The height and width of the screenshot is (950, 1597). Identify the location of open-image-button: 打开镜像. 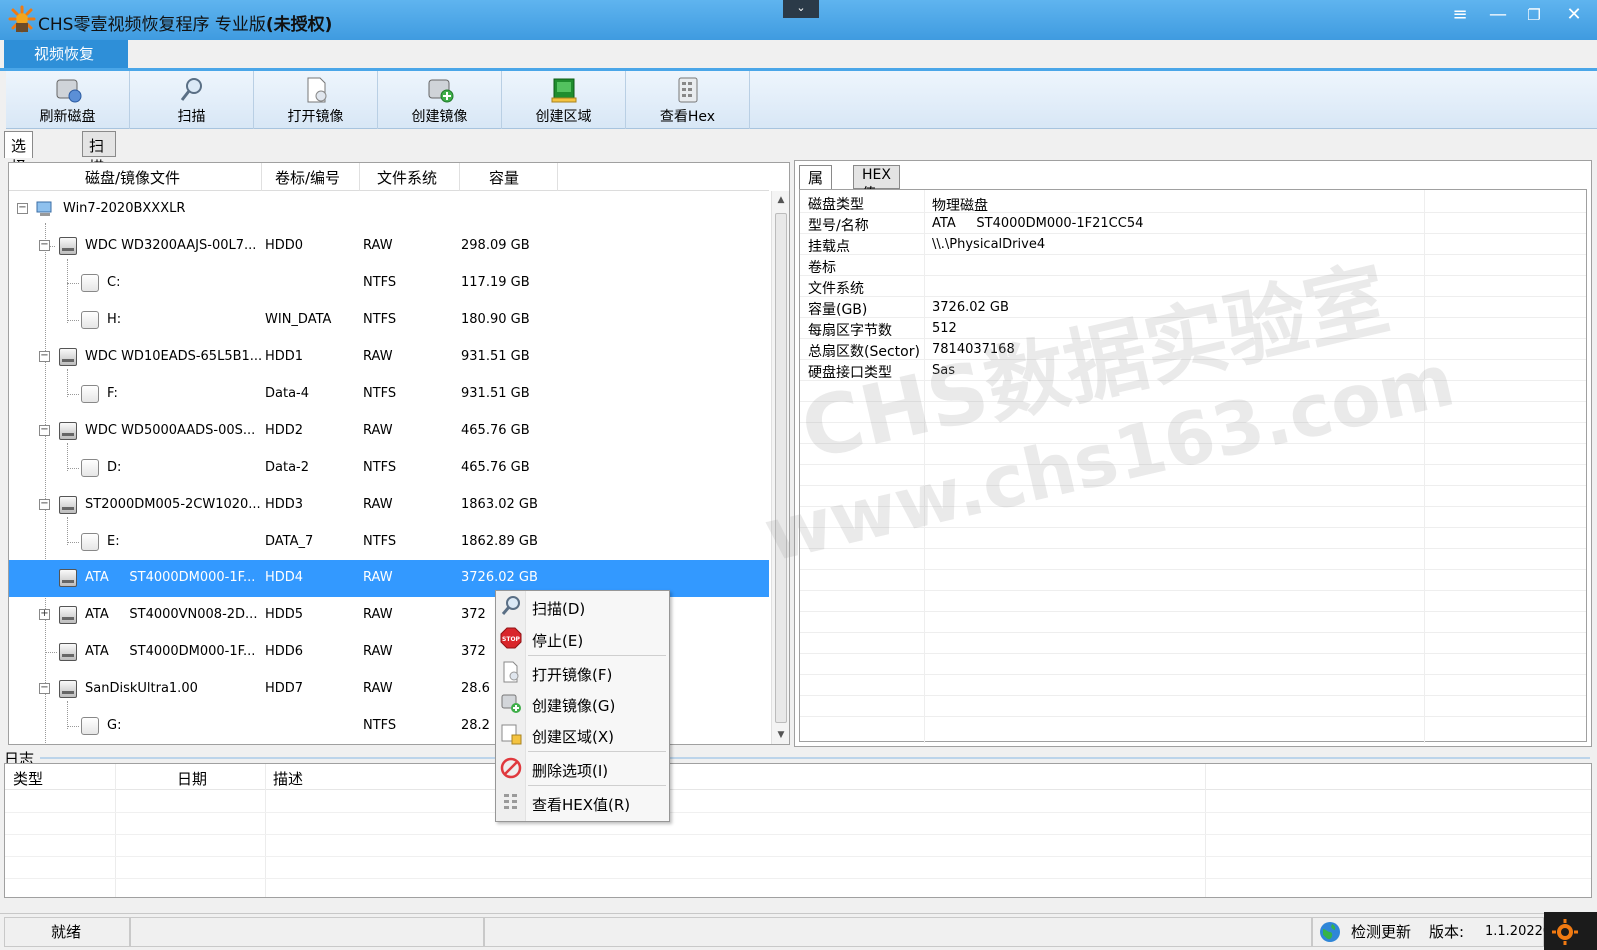
(316, 100).